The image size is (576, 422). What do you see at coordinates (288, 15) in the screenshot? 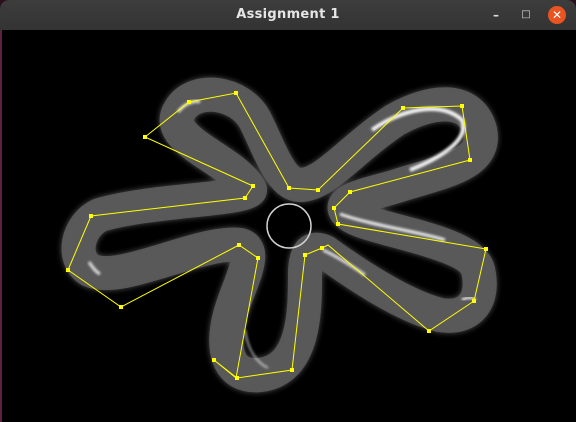
I see `title-bar: Assignment 1 – □ ✕` at bounding box center [288, 15].